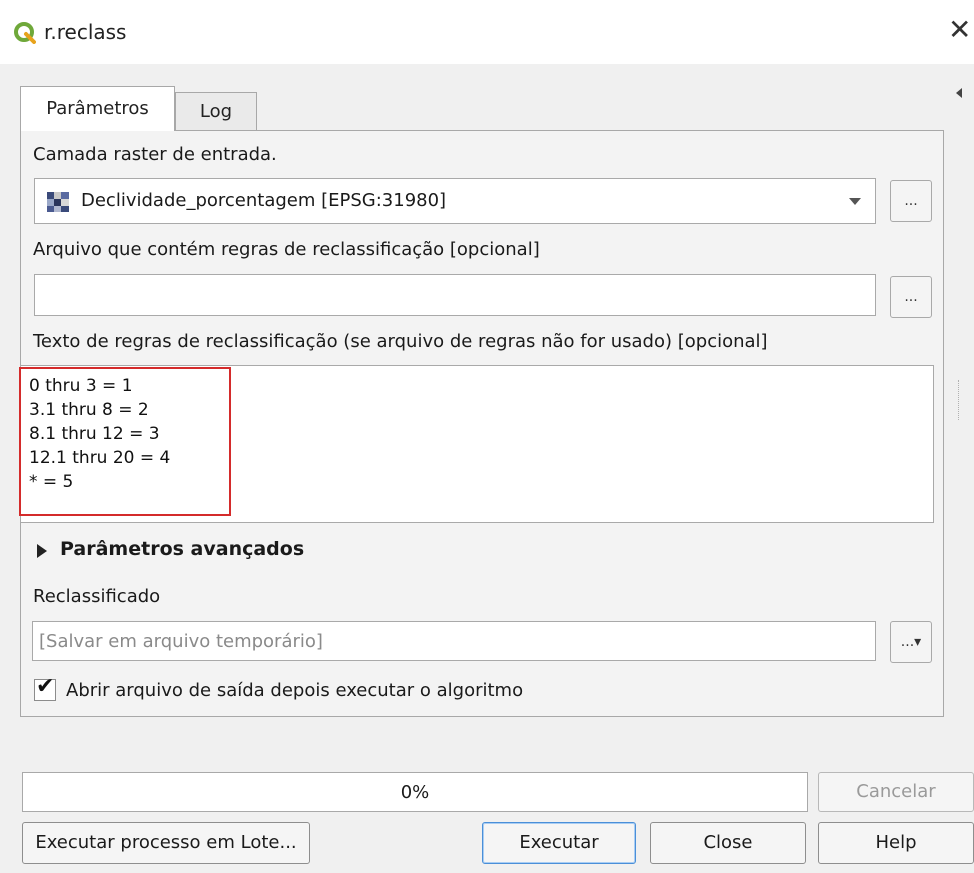 The width and height of the screenshot is (974, 873). I want to click on output-placeholder: [Salvar em arquivo temporário], so click(181, 641).